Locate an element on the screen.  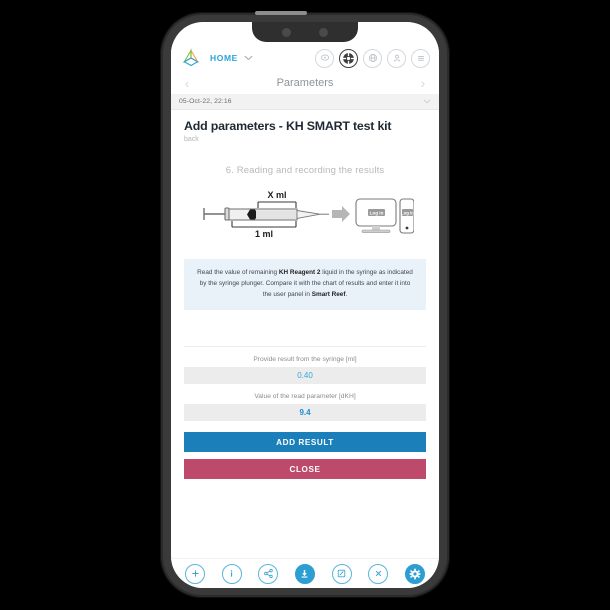
page-title: Add parameters - KH SMART test kit is located at coordinates (288, 126).